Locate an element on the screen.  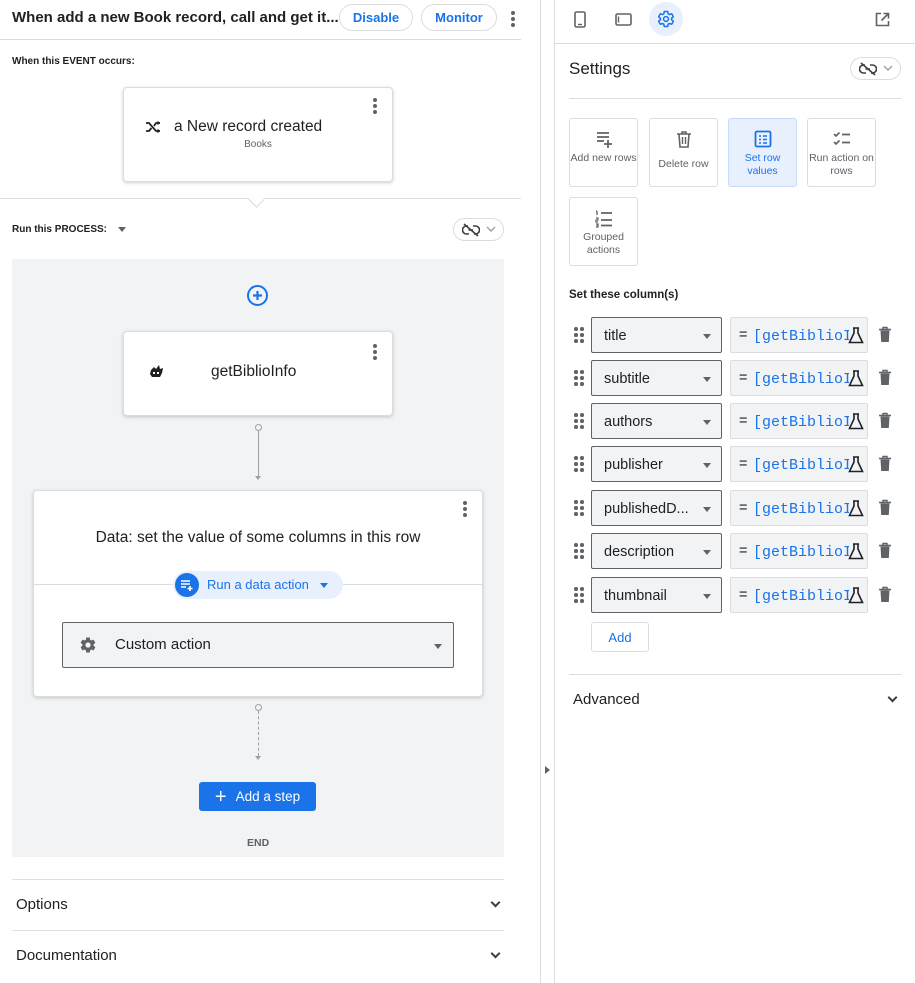
checklist-icon is located at coordinates (841, 138).